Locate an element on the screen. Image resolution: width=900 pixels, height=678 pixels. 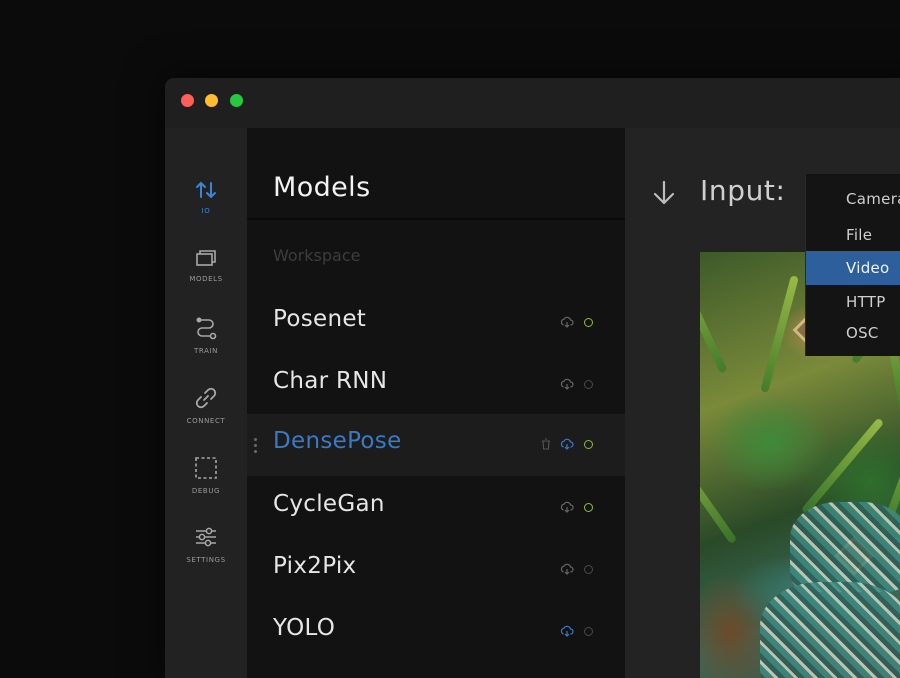
model-name: Char RNN is located at coordinates (330, 381).